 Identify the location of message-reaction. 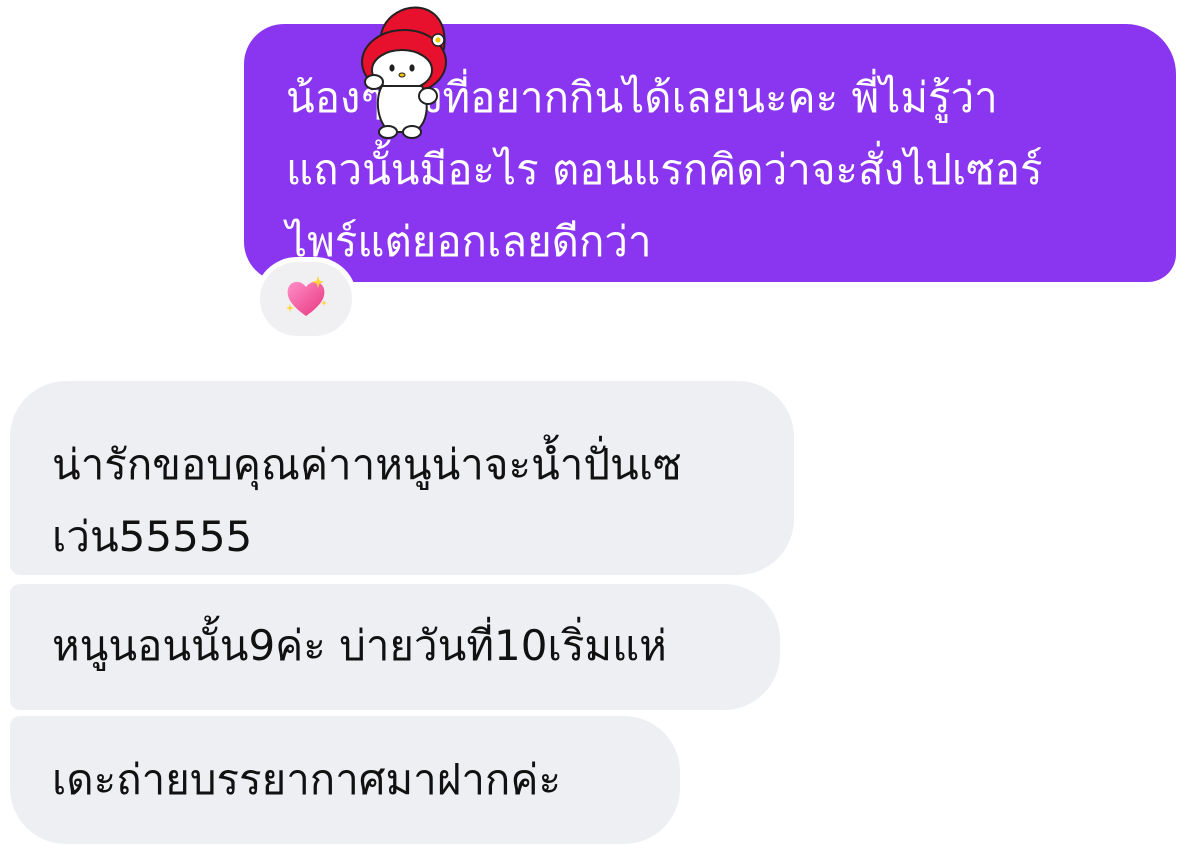
(306, 299).